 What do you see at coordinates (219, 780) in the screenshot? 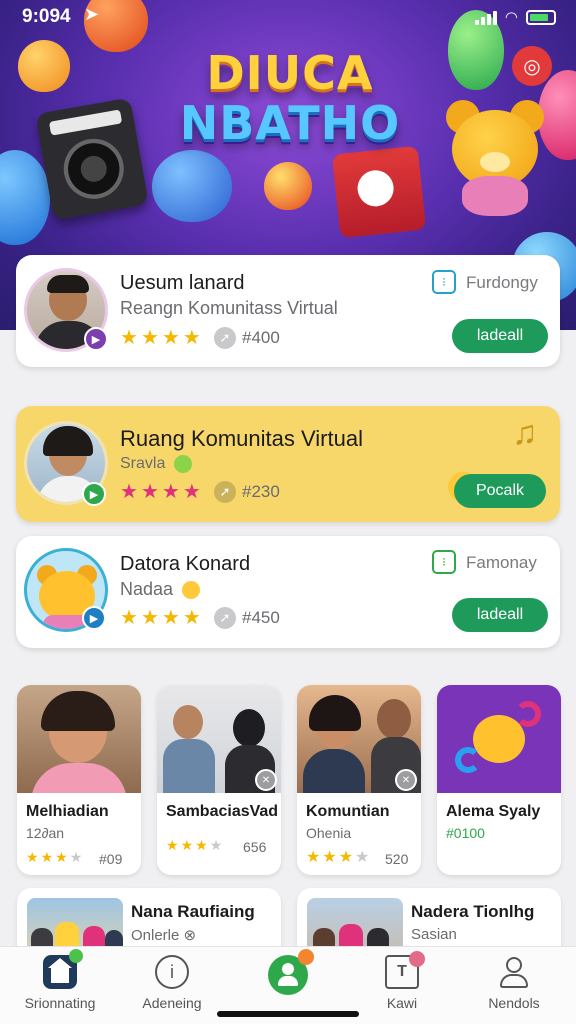
I see `community-tile: ✕ SambaciasVad ★ ★ ★ ★ 656` at bounding box center [219, 780].